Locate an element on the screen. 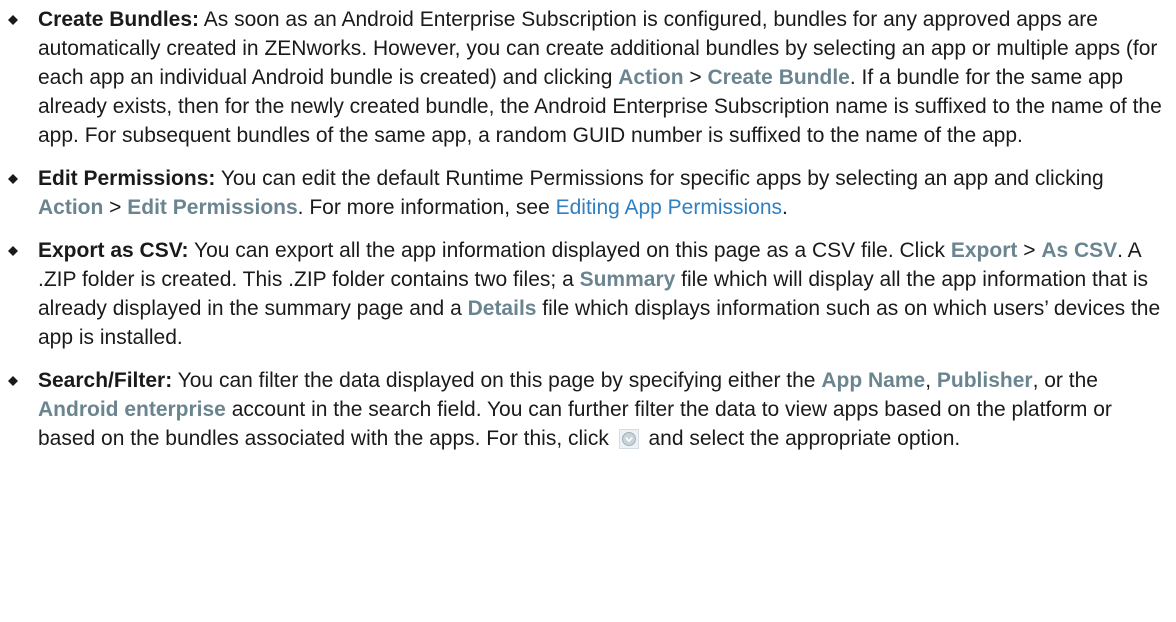  ui-label-edit-permissions: Edit Permissions is located at coordinates (212, 207).